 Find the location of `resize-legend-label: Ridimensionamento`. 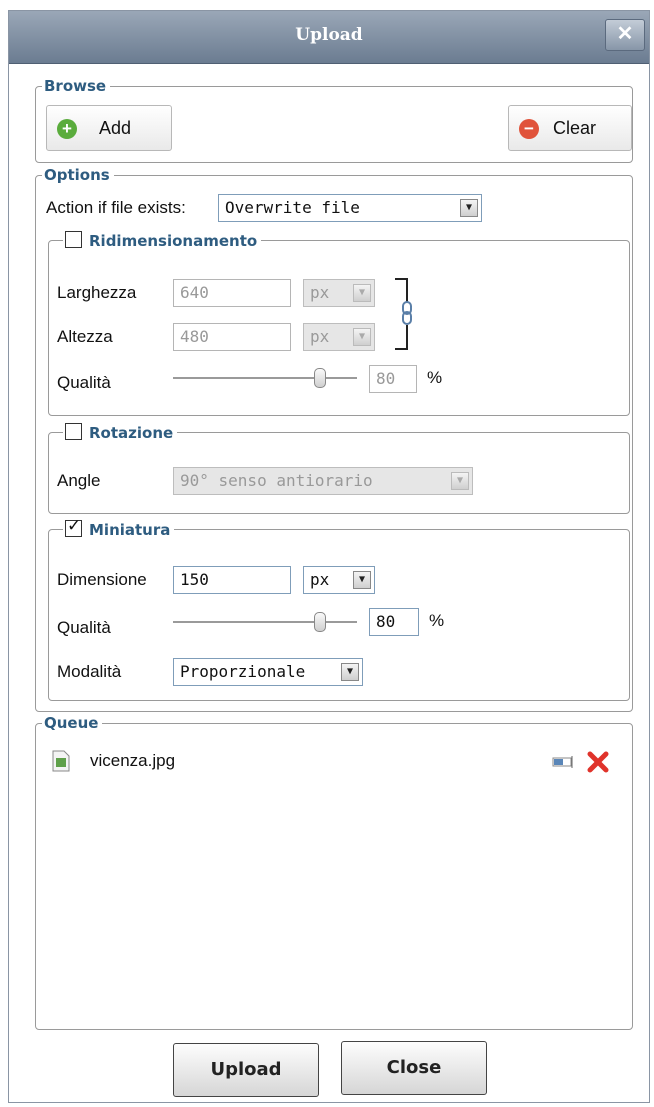

resize-legend-label: Ridimensionamento is located at coordinates (173, 241).